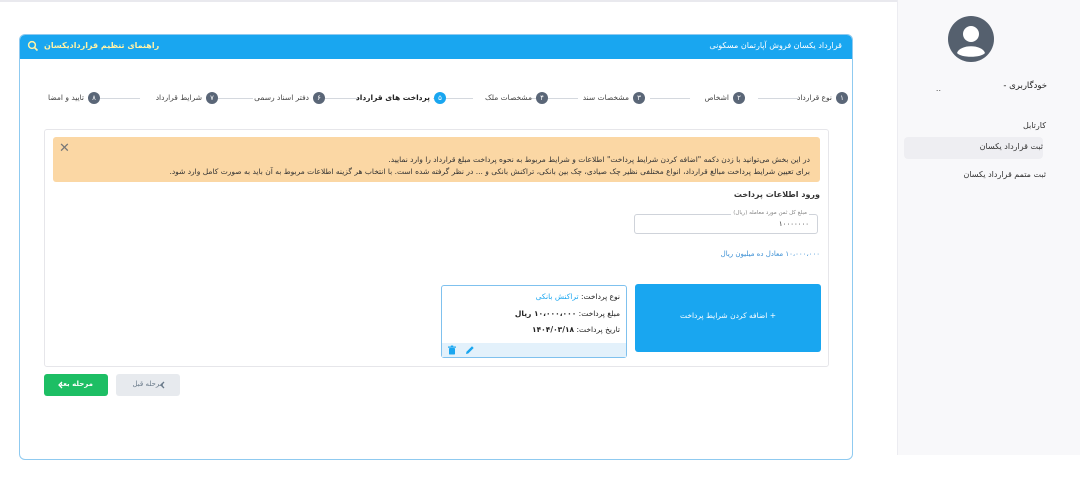 The width and height of the screenshot is (1080, 490). I want to click on payment-card-actions, so click(534, 350).